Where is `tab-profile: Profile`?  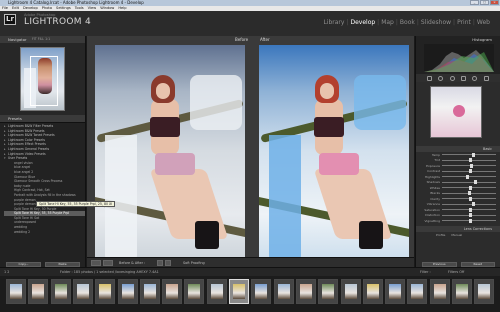 tab-profile: Profile is located at coordinates (440, 235).